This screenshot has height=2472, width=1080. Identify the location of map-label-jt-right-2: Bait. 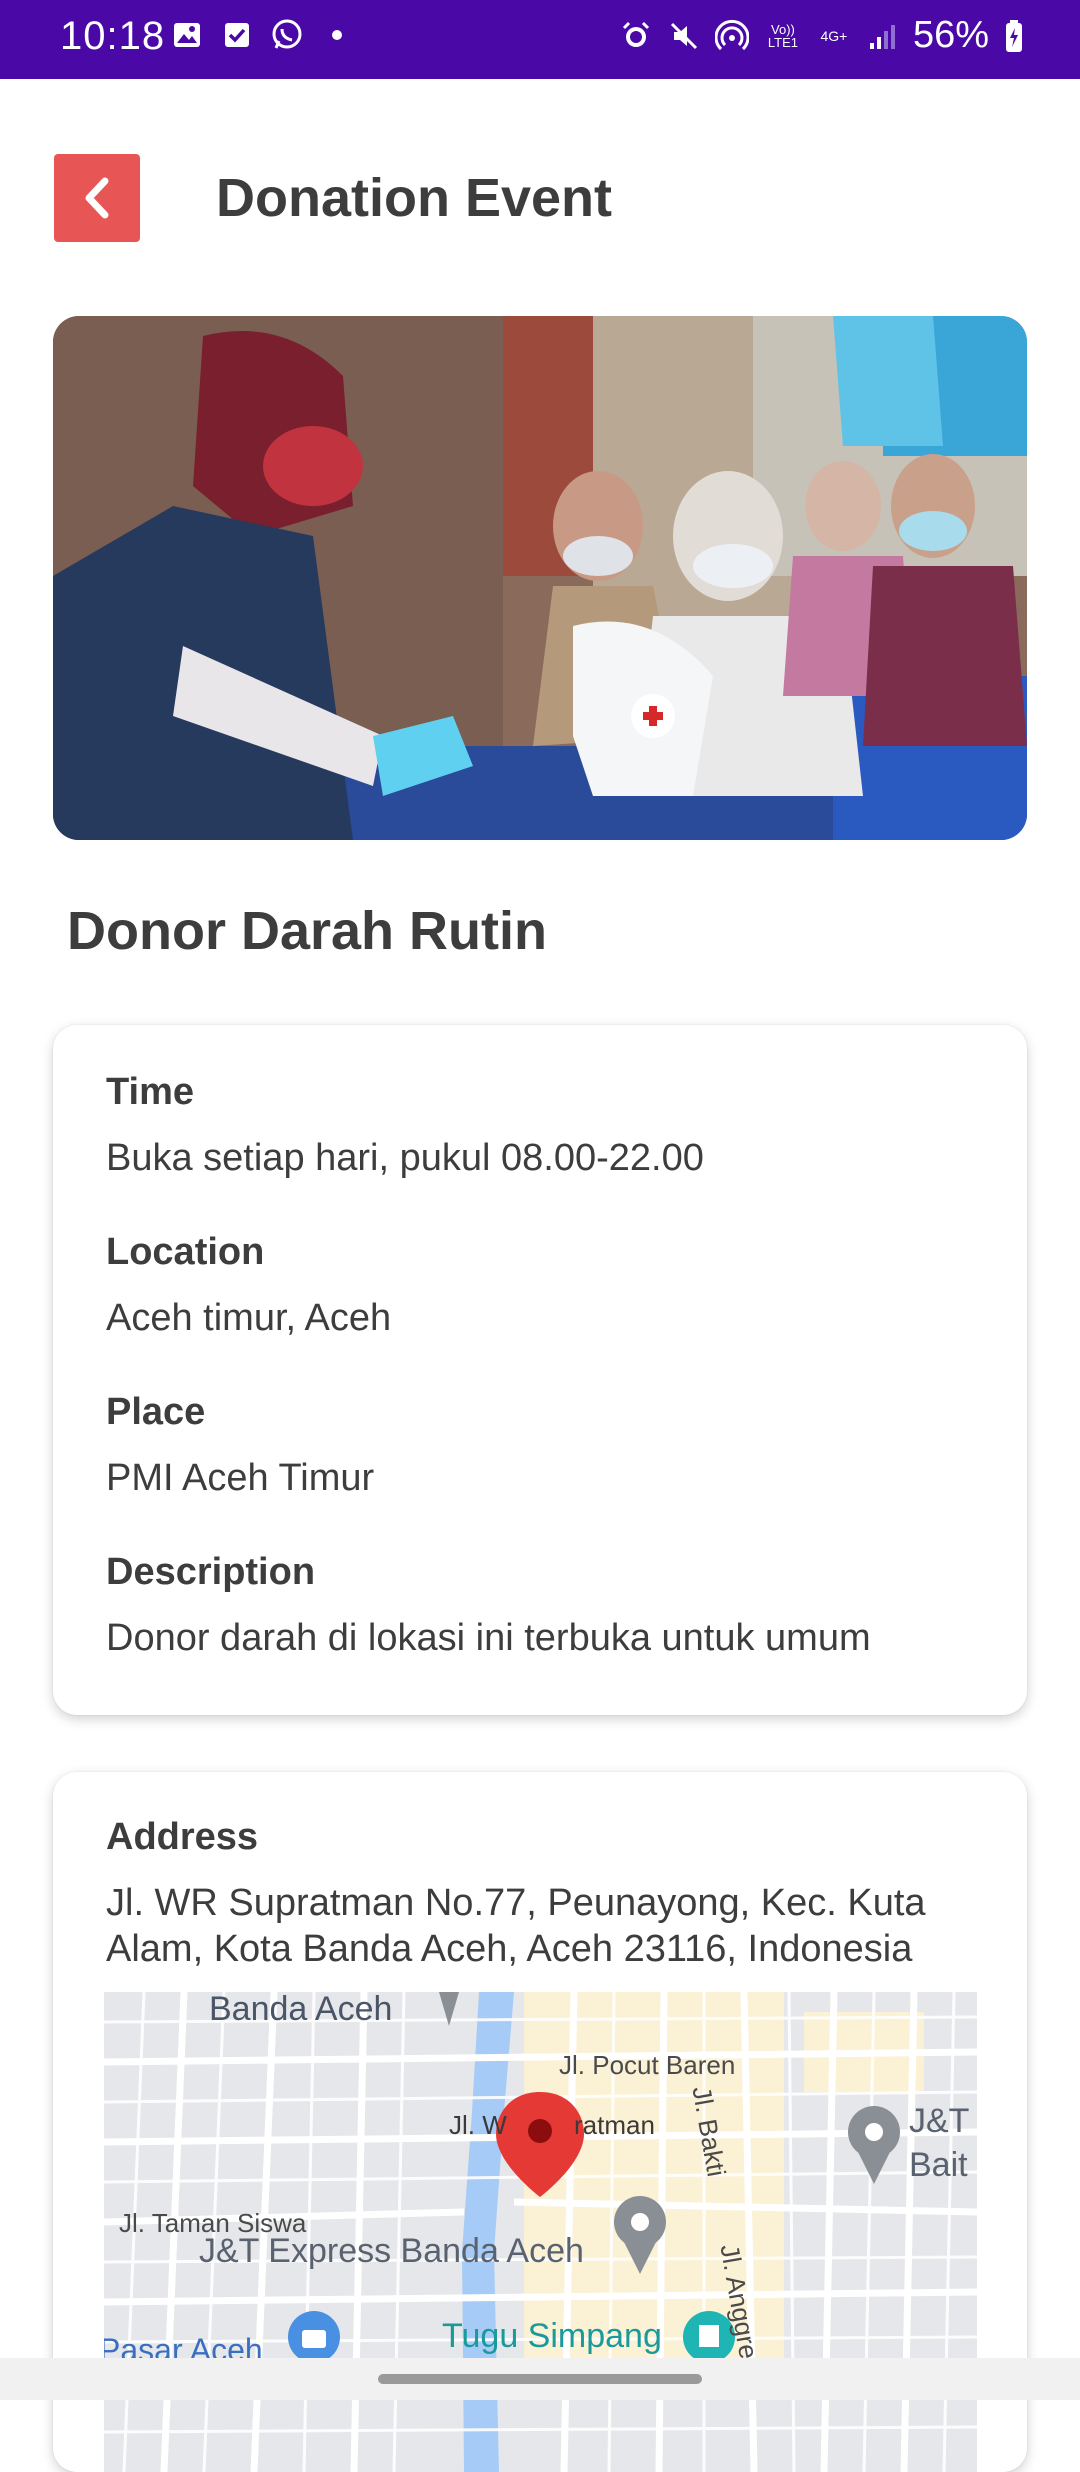
(938, 2165).